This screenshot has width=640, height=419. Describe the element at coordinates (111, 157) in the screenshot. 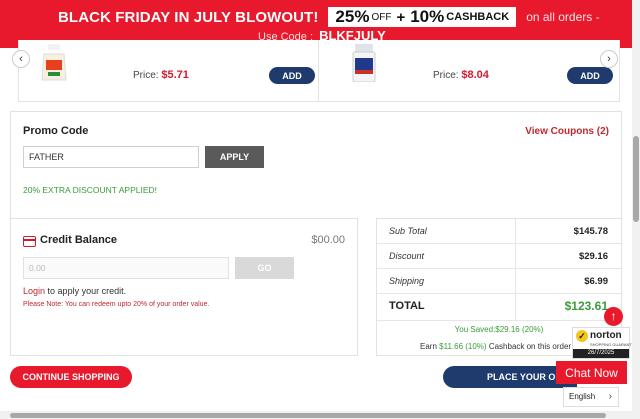

I see `promo-code-input: FATHER` at that location.